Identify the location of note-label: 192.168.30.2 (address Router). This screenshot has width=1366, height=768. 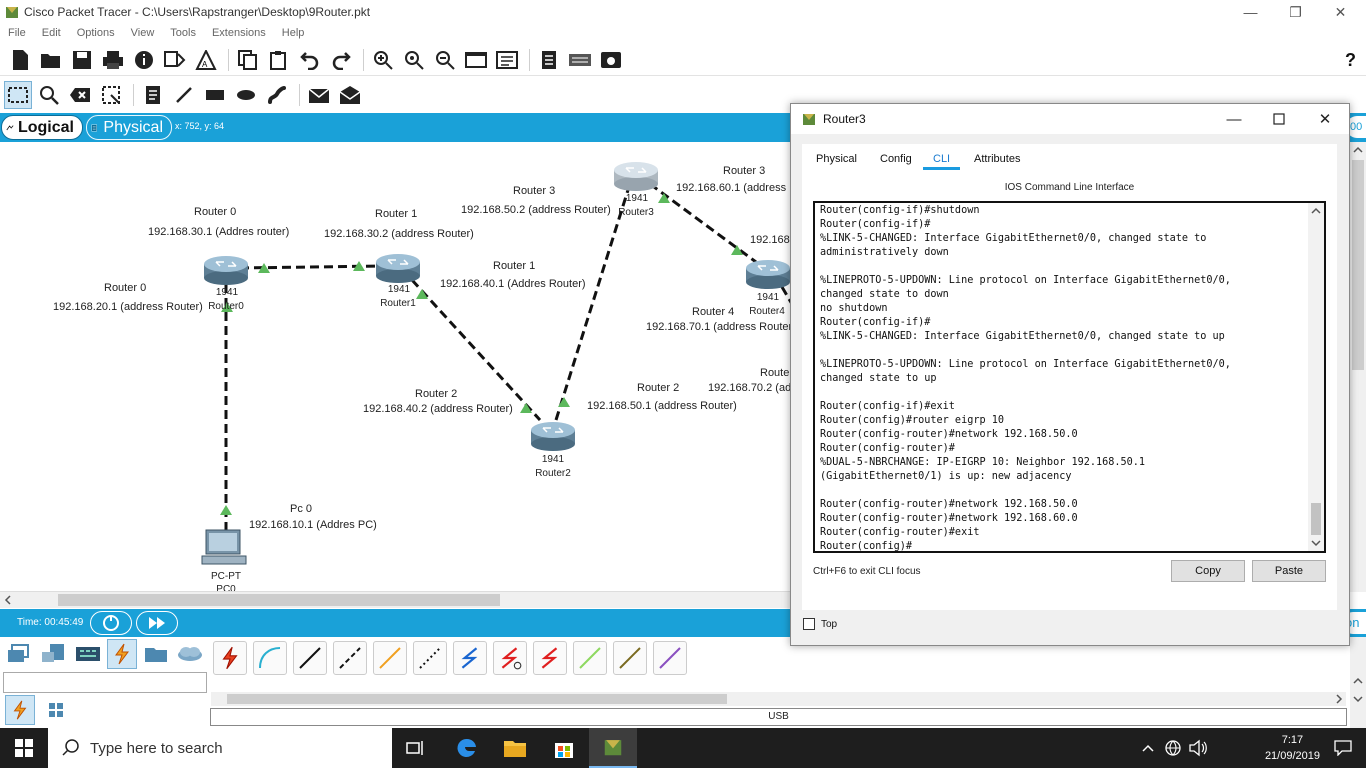
(399, 234).